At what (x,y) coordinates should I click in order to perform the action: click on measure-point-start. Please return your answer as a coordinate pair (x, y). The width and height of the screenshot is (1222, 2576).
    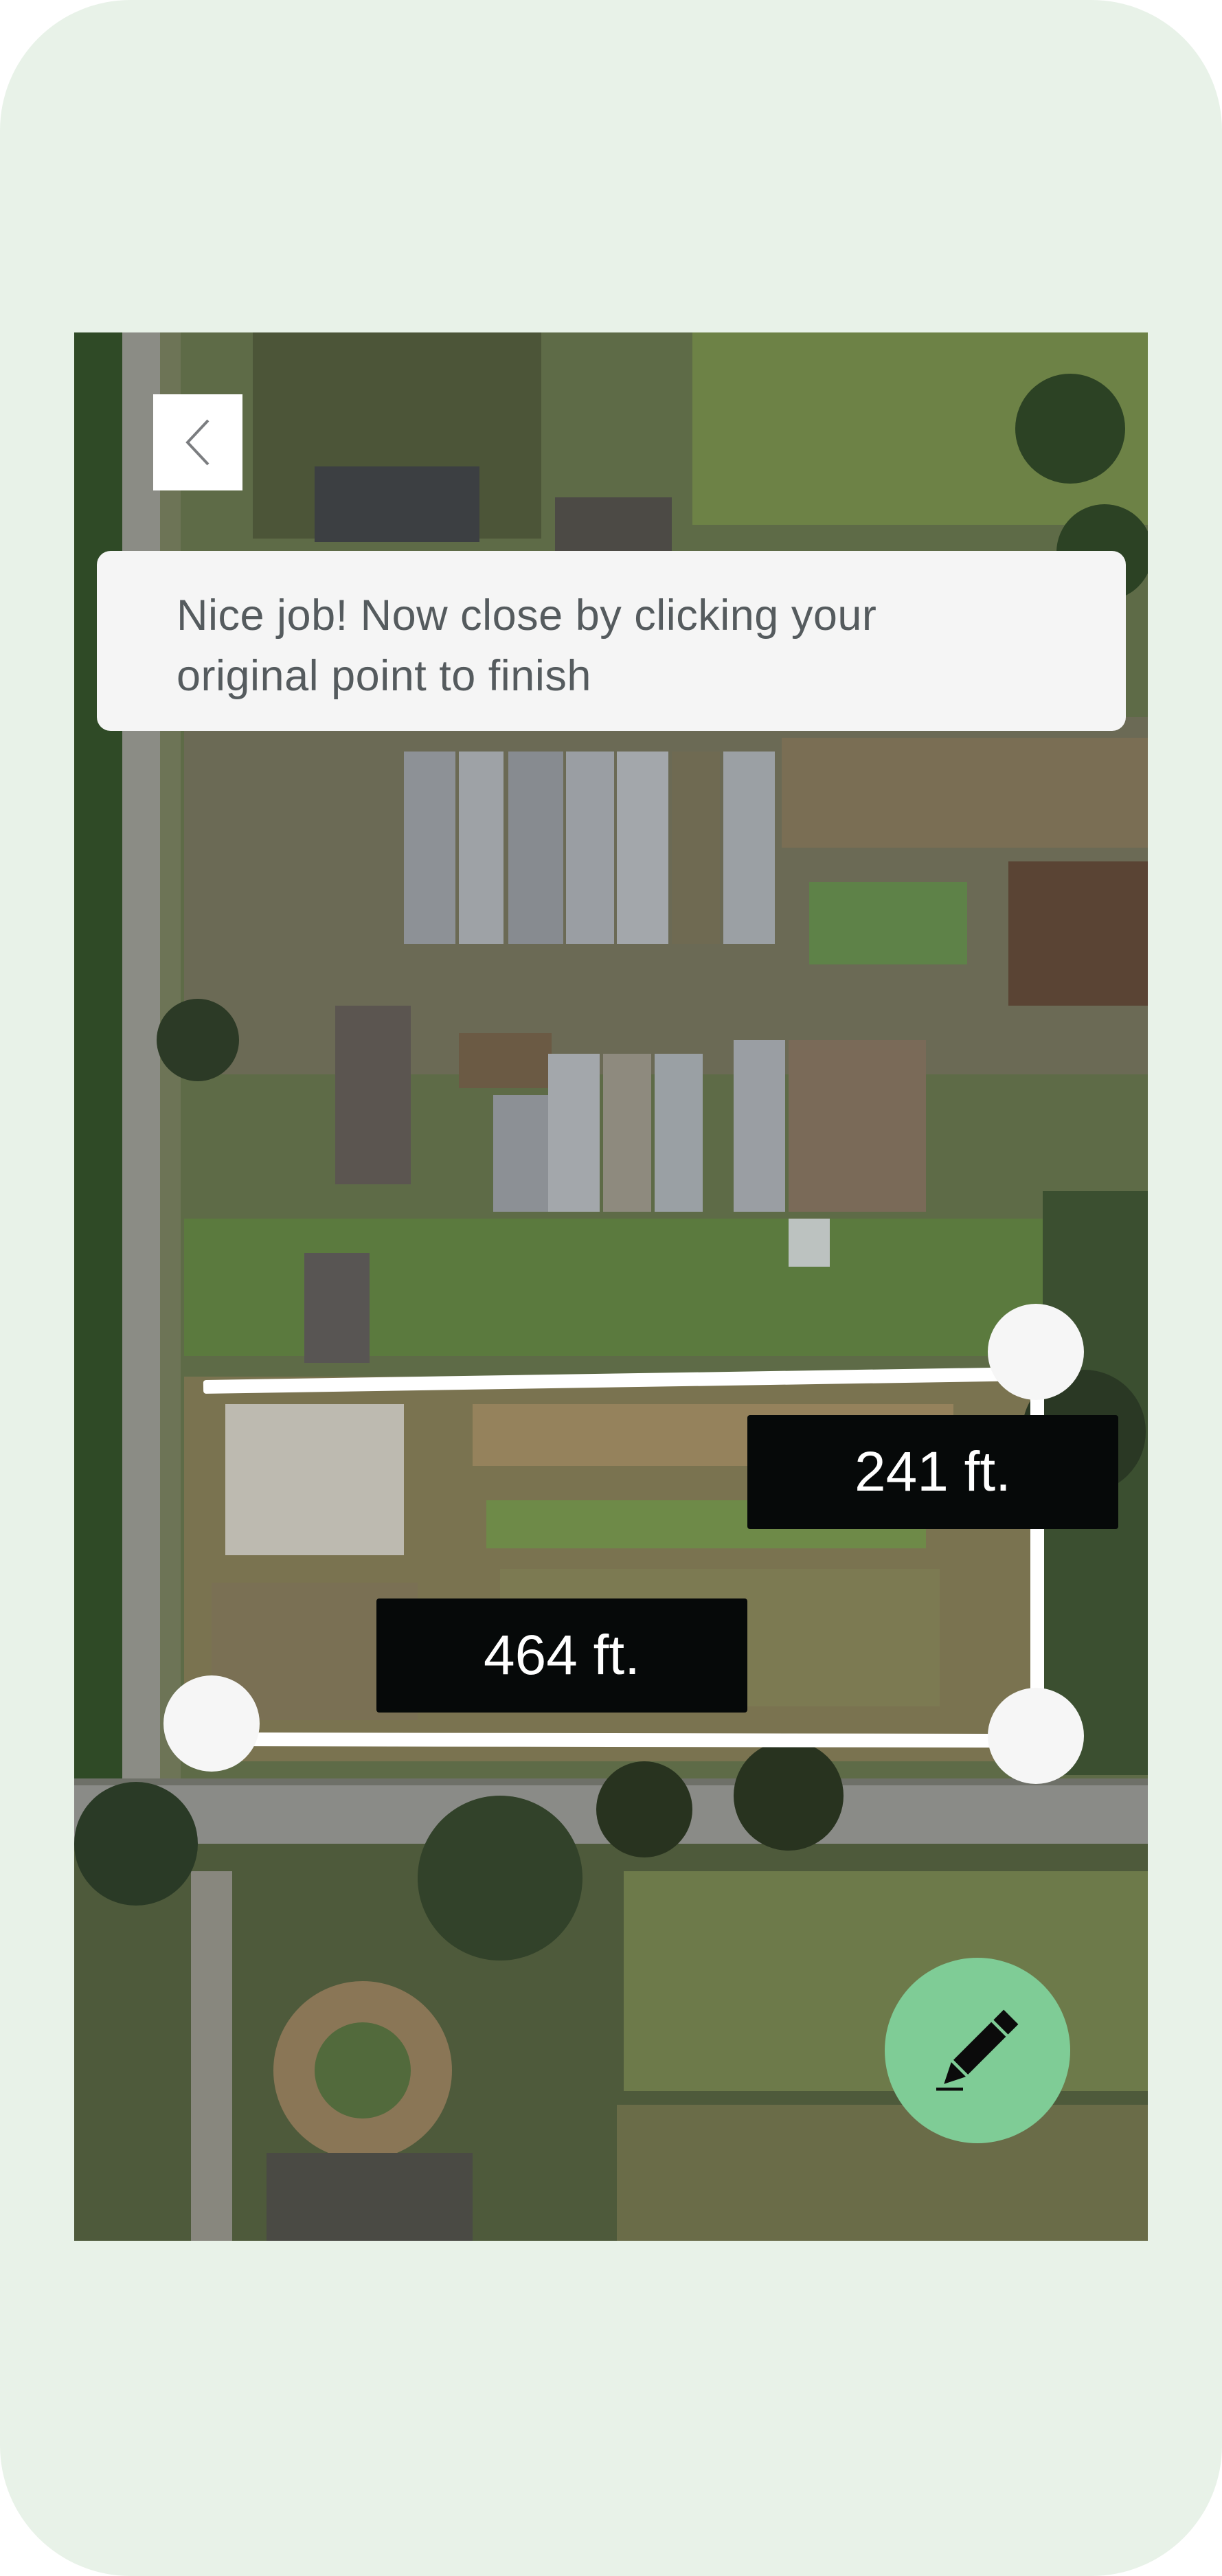
    Looking at the image, I should click on (212, 1723).